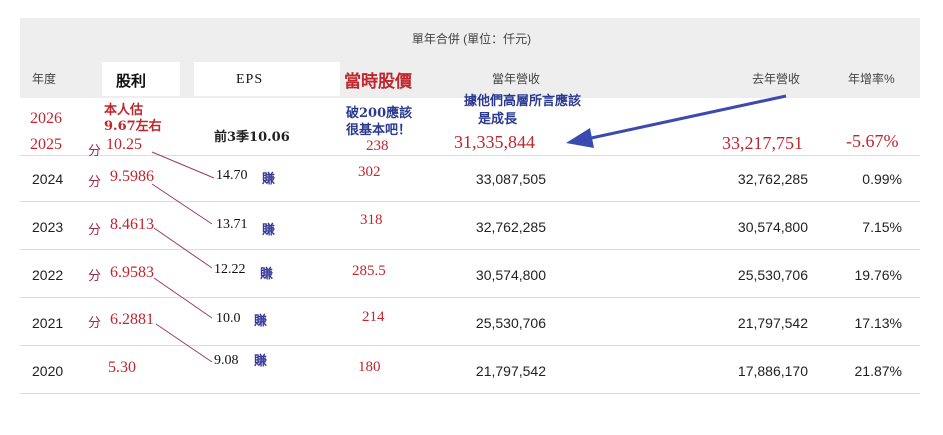 The height and width of the screenshot is (435, 943). What do you see at coordinates (772, 227) in the screenshot?
I see `prev-revenue-2023: 30,574,800` at bounding box center [772, 227].